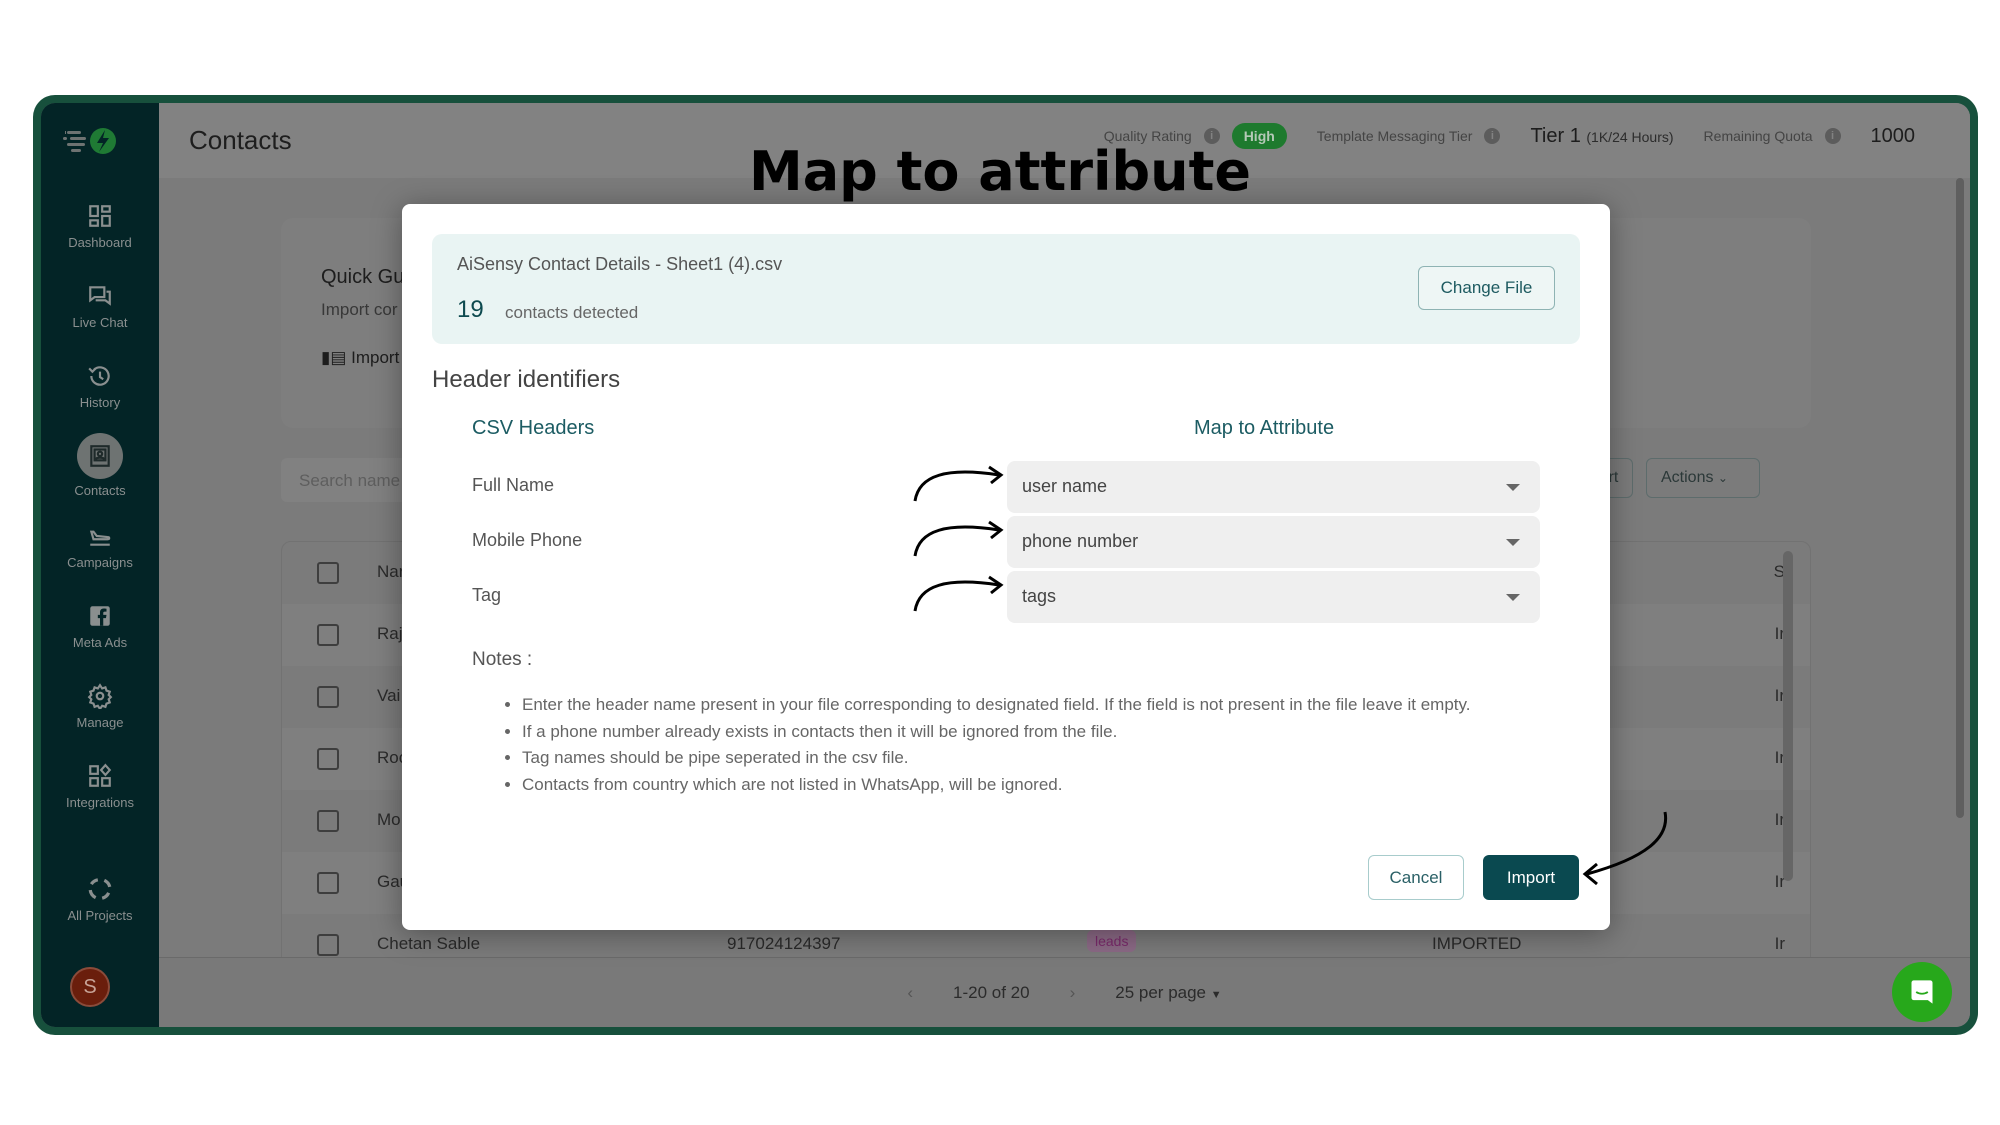 The width and height of the screenshot is (2000, 1125). Describe the element at coordinates (533, 428) in the screenshot. I see `csv-headers-column-title: CSV Headers` at that location.